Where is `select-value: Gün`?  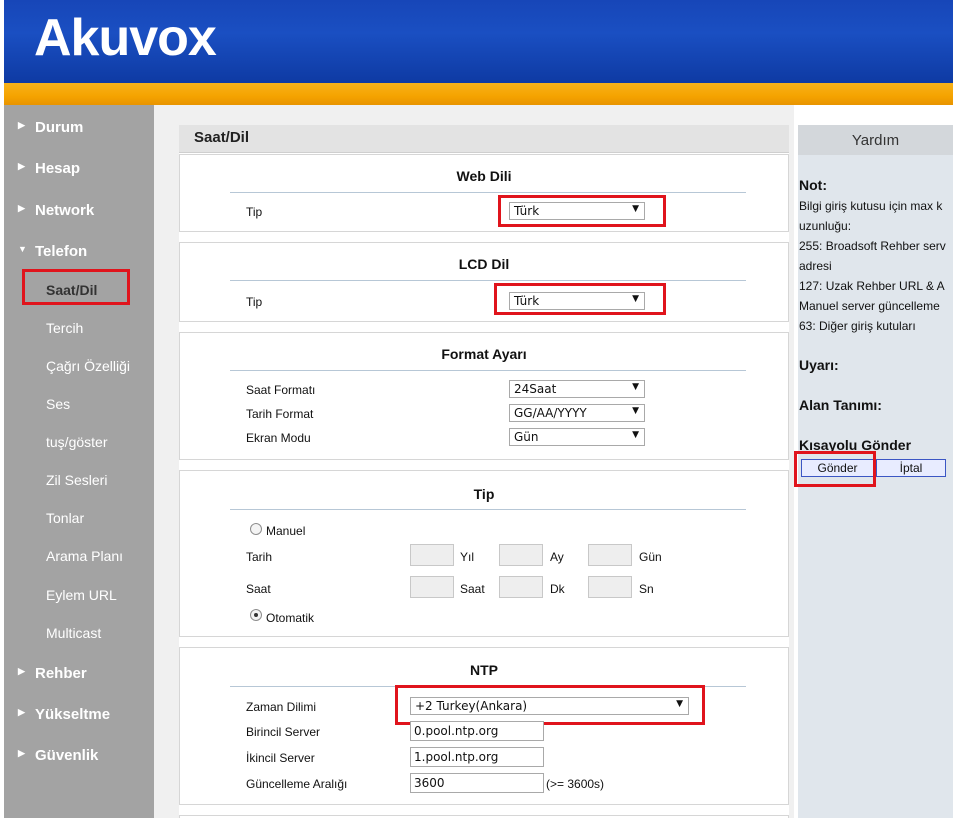 select-value: Gün is located at coordinates (526, 437).